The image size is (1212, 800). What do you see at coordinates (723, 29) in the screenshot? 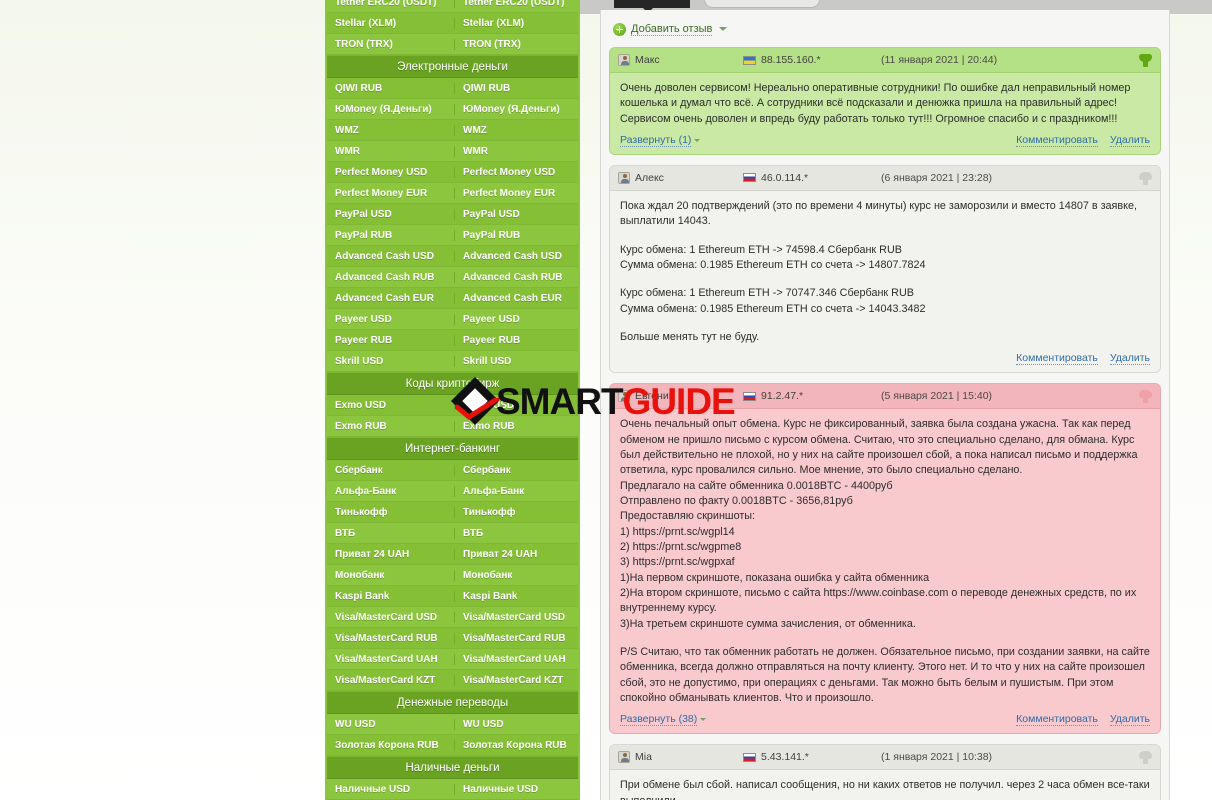
I see `chevron-down-icon` at bounding box center [723, 29].